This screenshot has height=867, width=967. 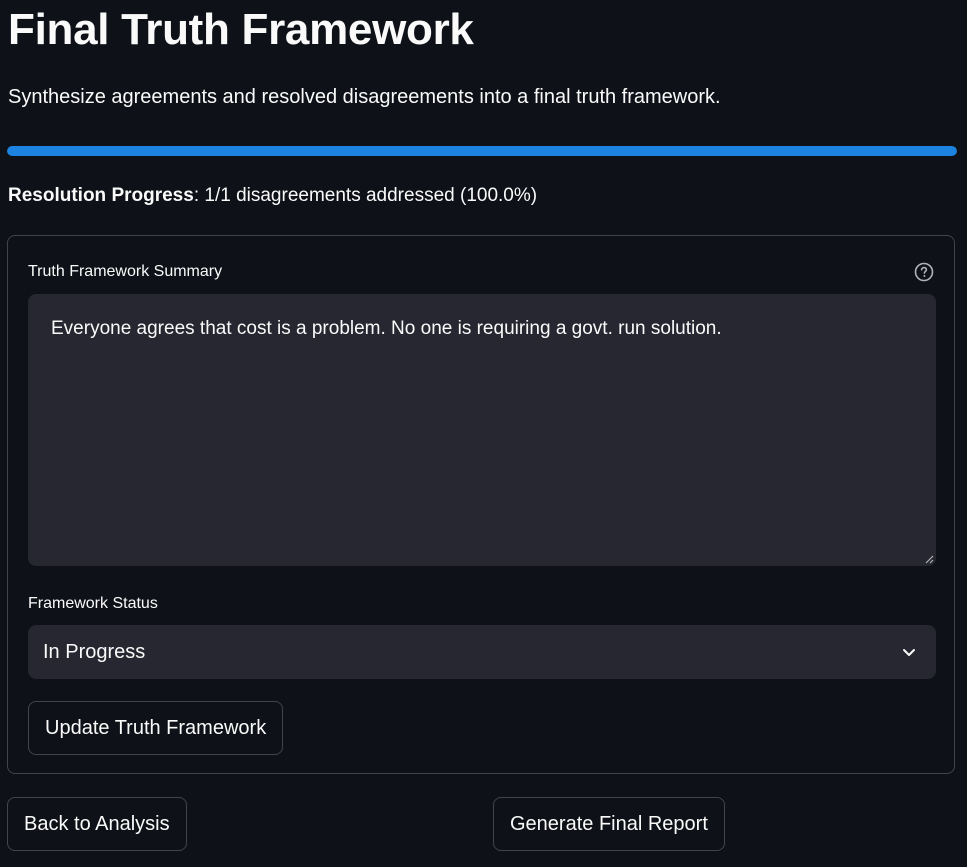 I want to click on update-framework-button: Update Truth Framework, so click(x=156, y=728).